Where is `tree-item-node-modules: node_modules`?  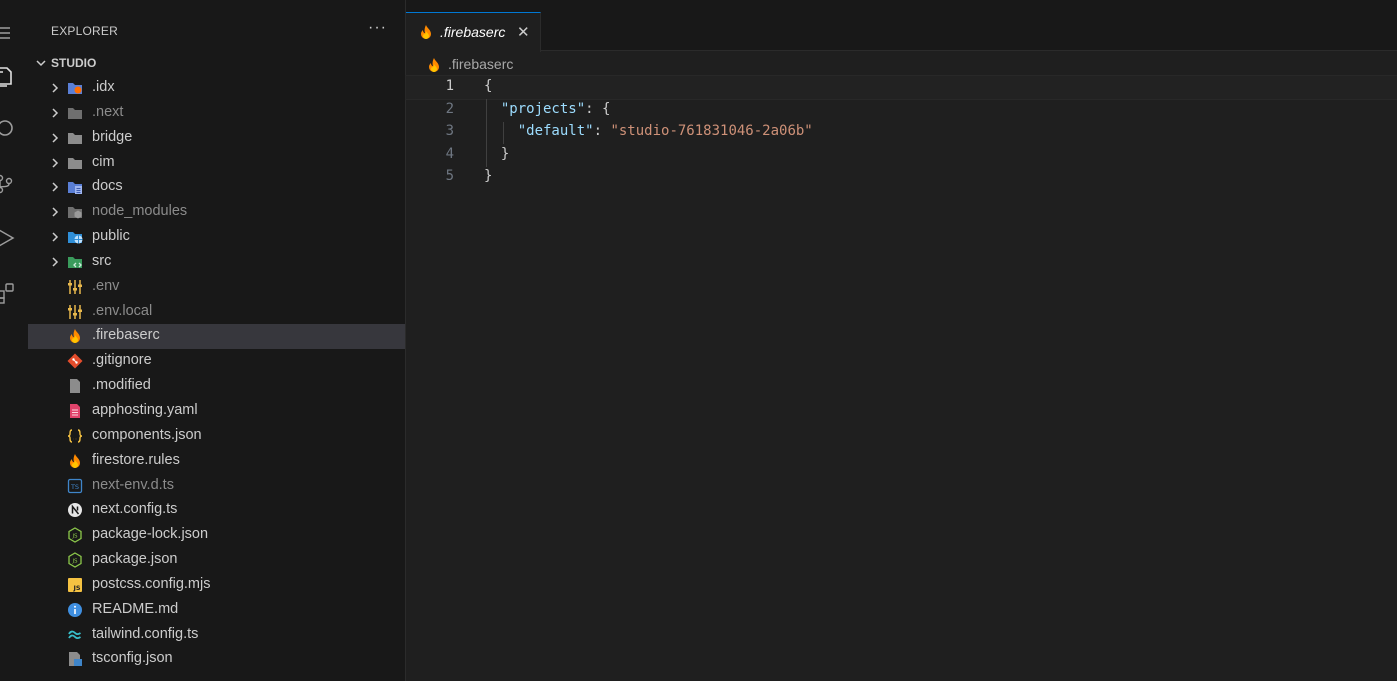 tree-item-node-modules: node_modules is located at coordinates (216, 212).